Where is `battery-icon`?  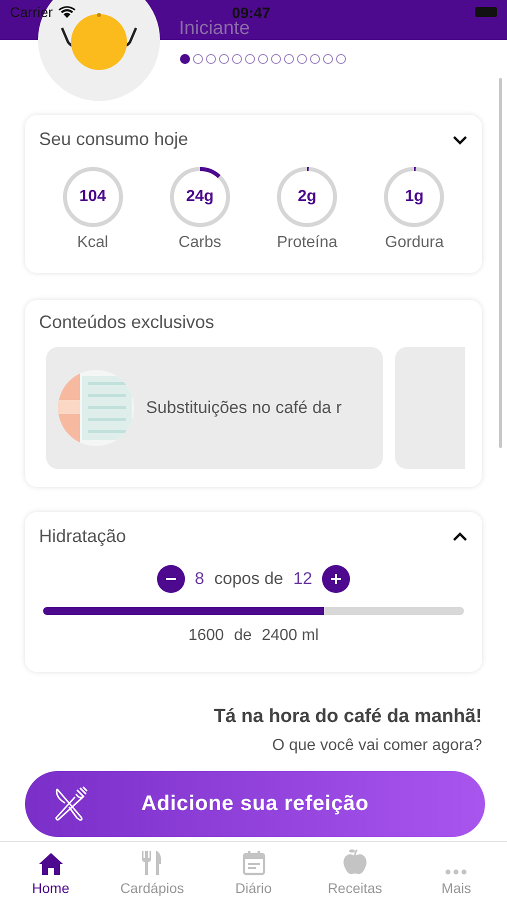
battery-icon is located at coordinates (486, 12).